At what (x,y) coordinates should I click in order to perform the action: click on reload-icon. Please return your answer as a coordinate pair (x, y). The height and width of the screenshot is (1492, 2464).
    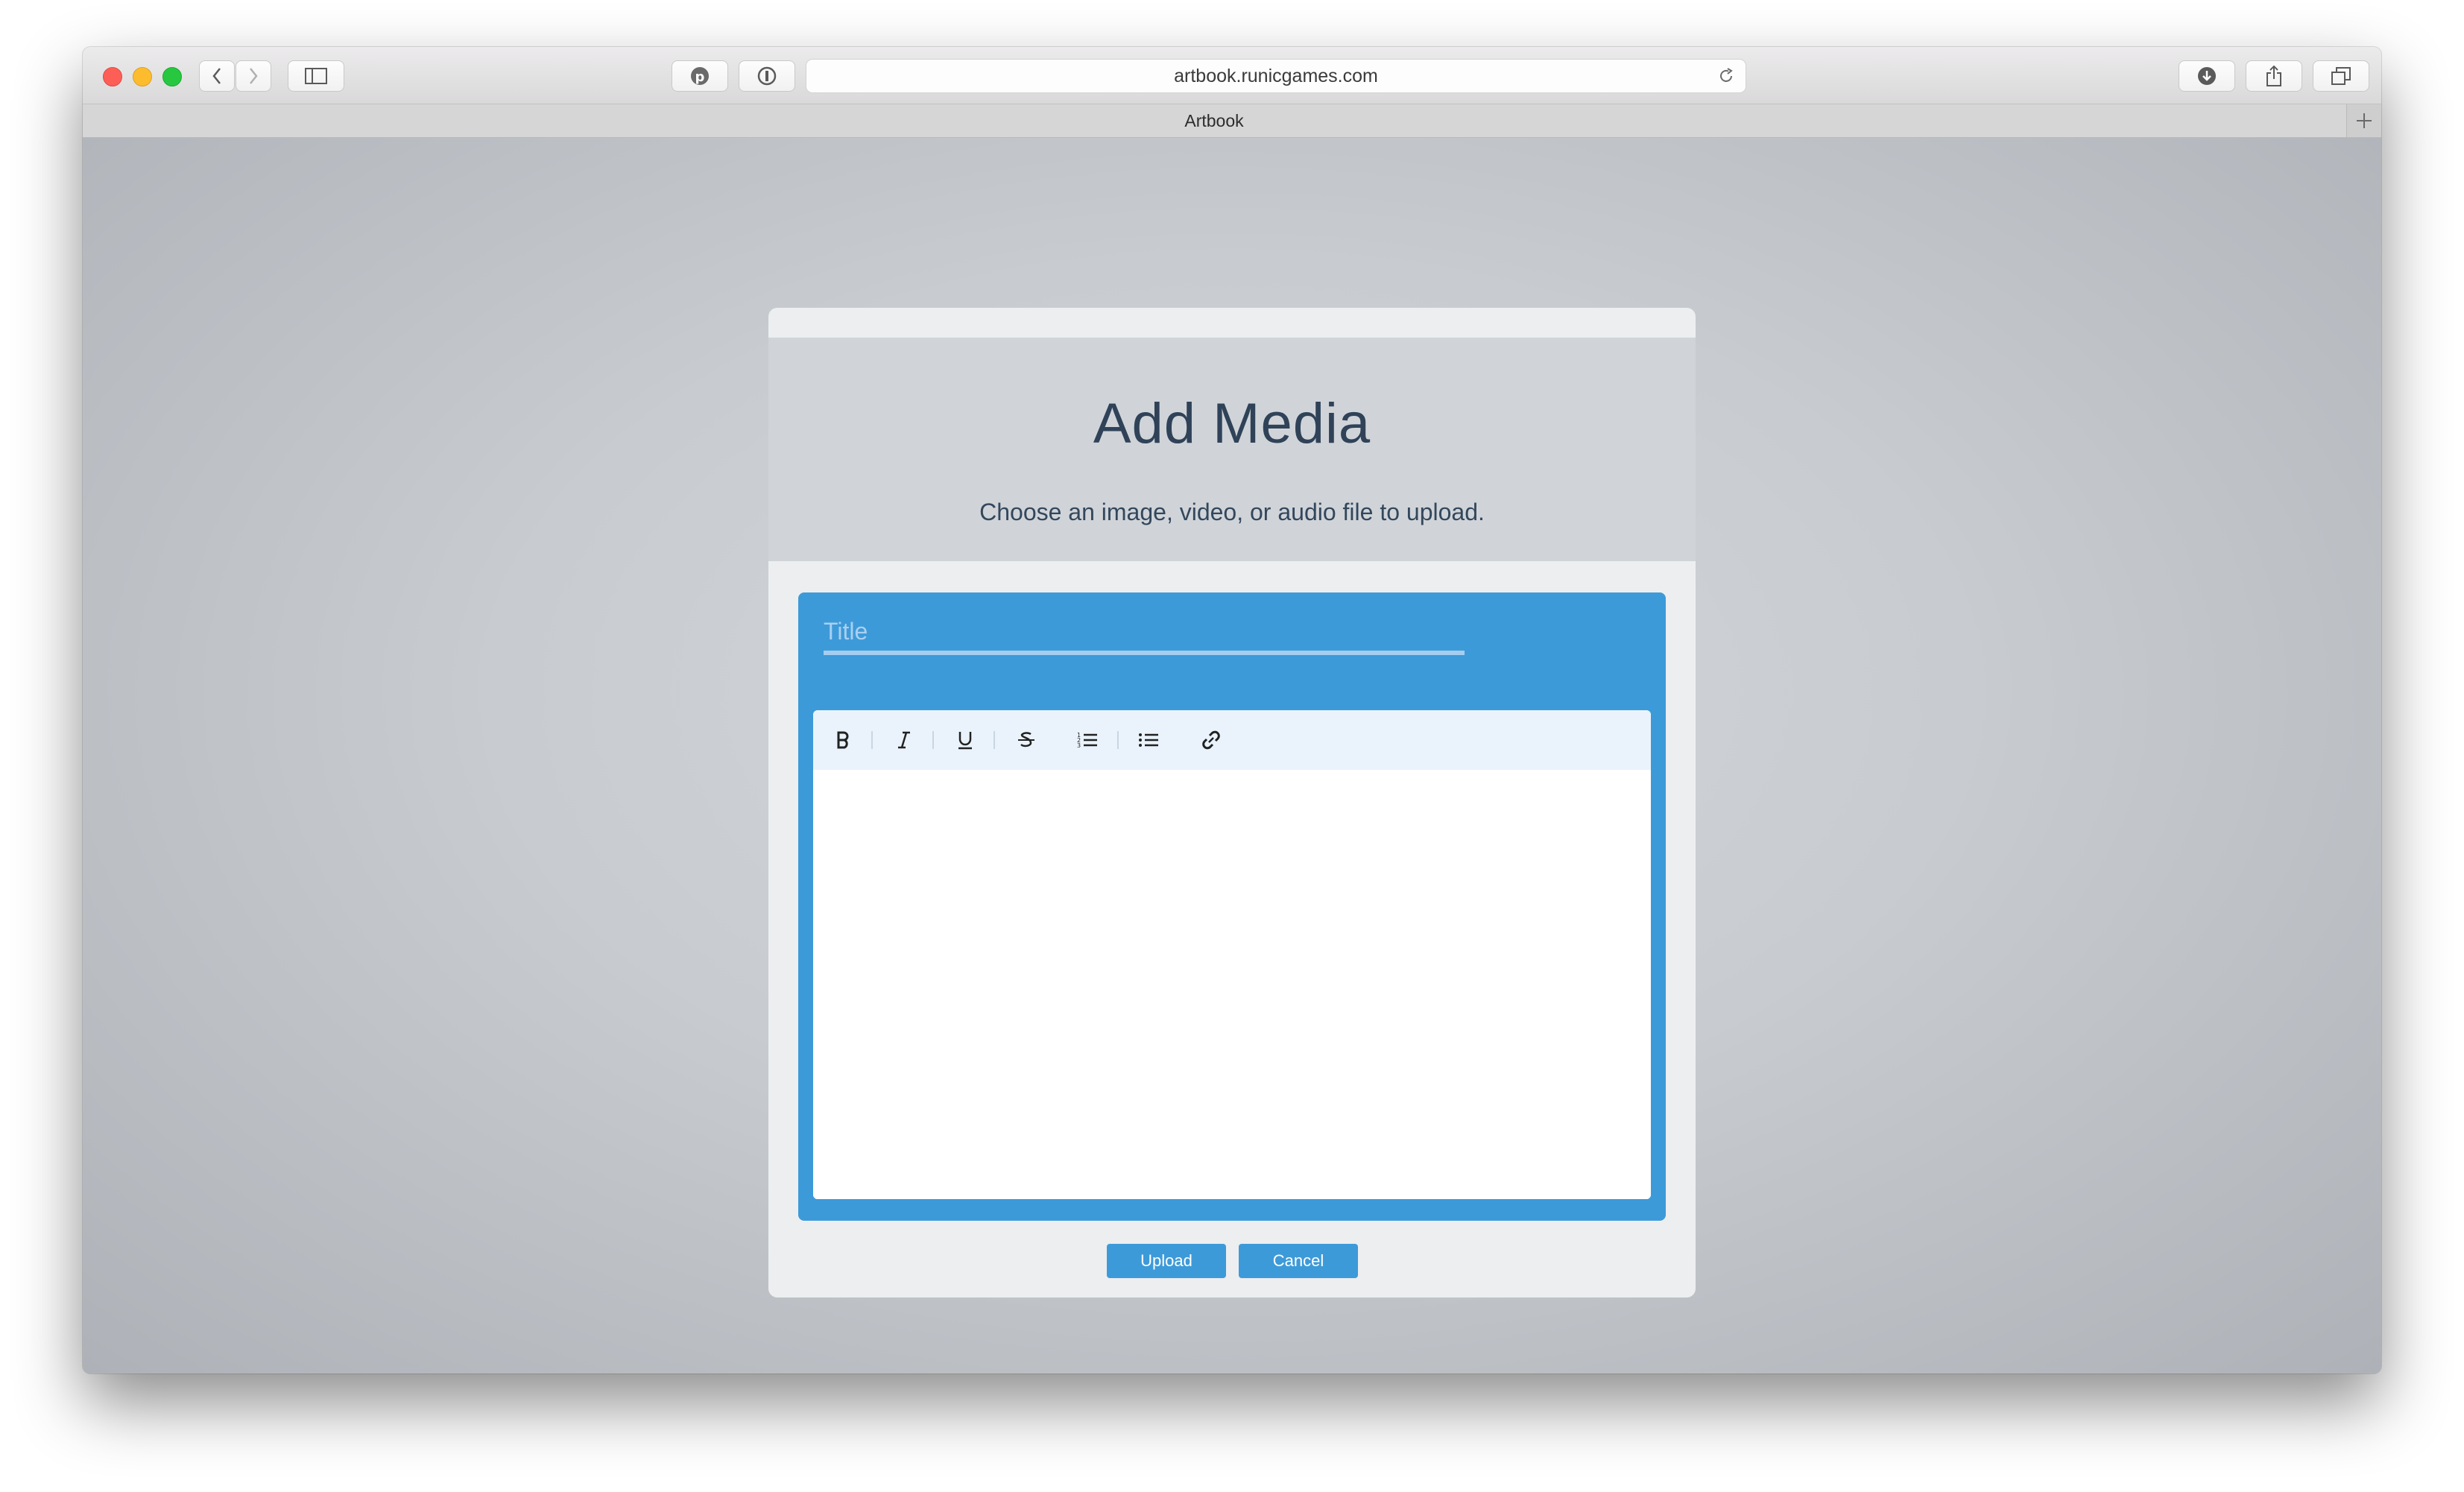
    Looking at the image, I should click on (1726, 76).